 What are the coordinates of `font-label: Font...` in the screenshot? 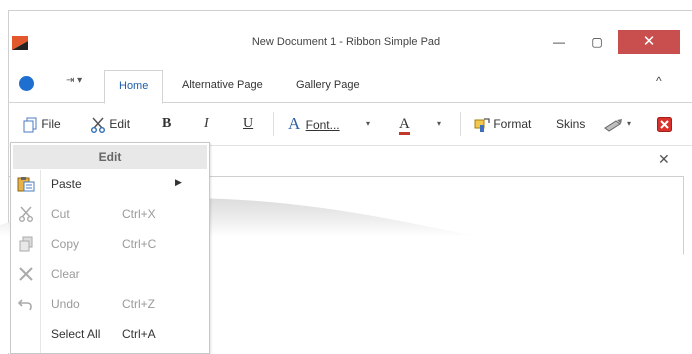 It's located at (322, 125).